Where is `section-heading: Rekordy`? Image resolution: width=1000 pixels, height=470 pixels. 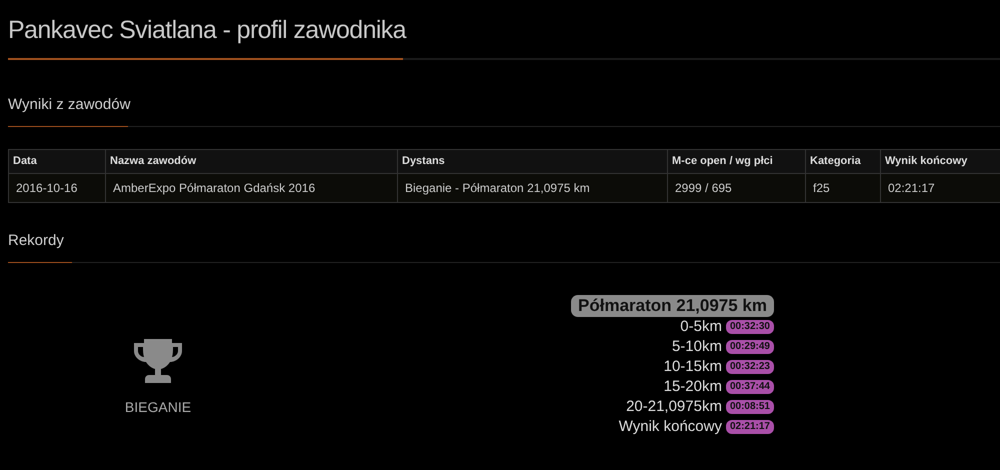 section-heading: Rekordy is located at coordinates (36, 241).